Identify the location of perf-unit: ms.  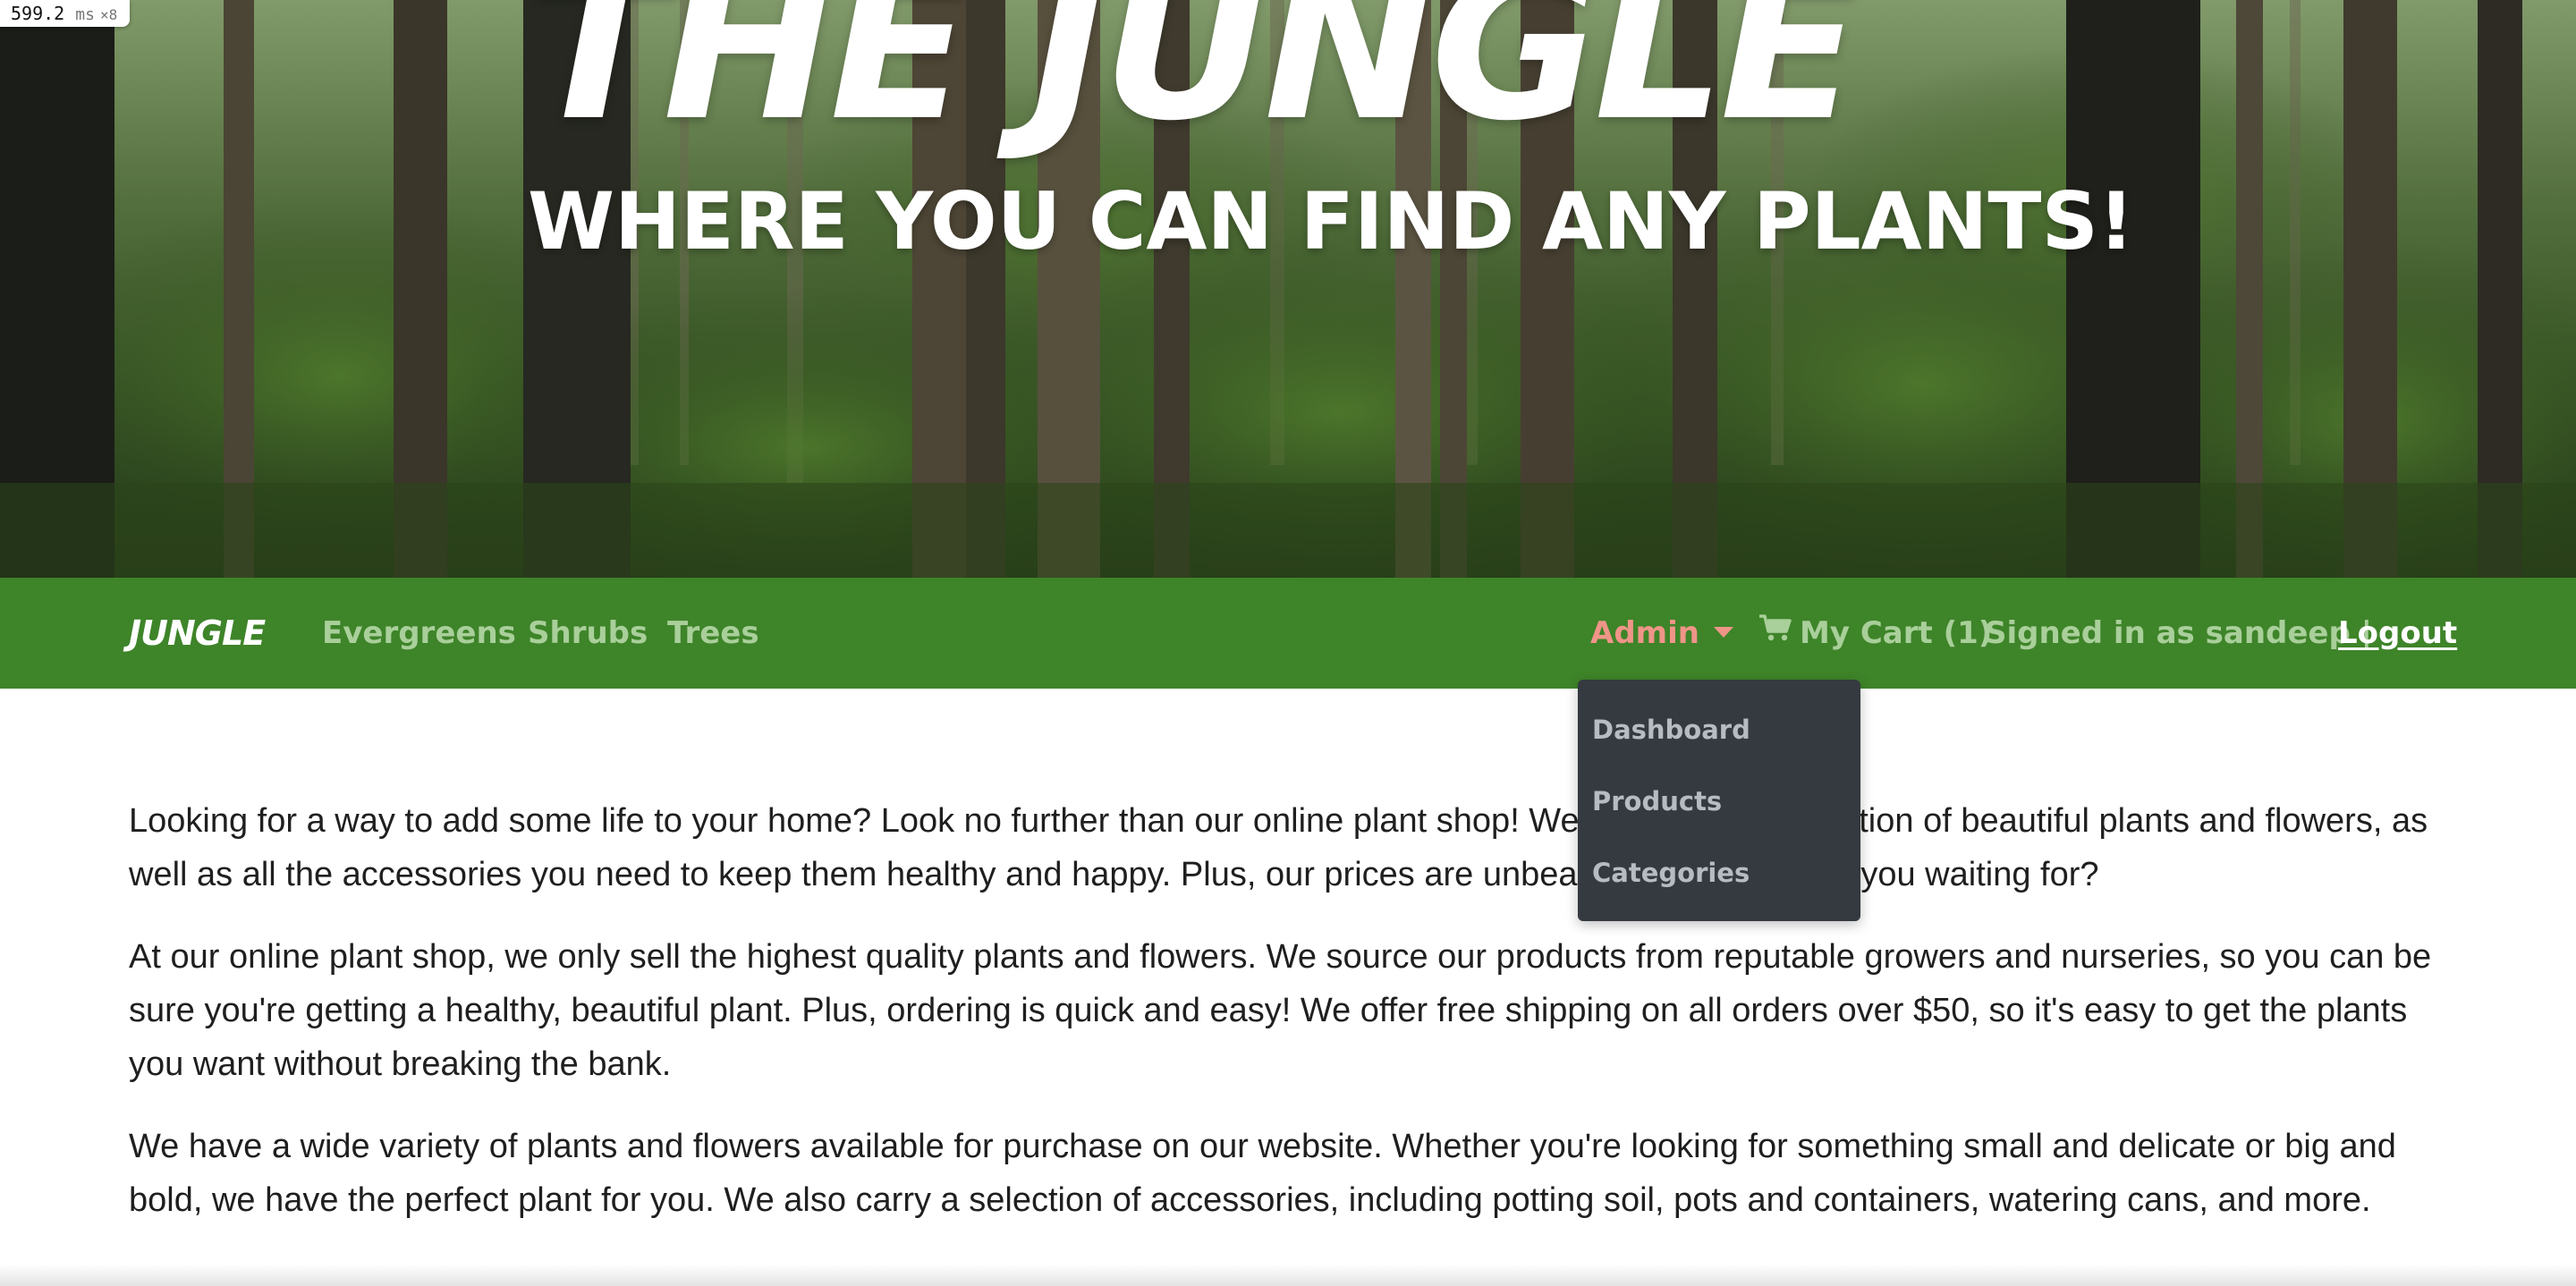
(85, 14).